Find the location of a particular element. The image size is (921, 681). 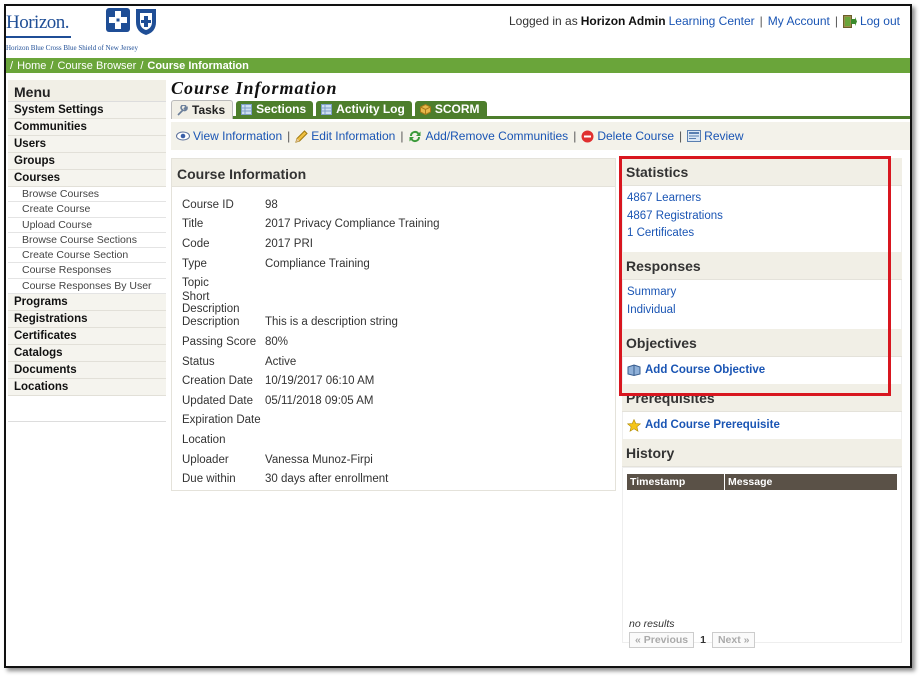

add-remove-communities-action: Add/Remove Communities is located at coordinates (488, 136).